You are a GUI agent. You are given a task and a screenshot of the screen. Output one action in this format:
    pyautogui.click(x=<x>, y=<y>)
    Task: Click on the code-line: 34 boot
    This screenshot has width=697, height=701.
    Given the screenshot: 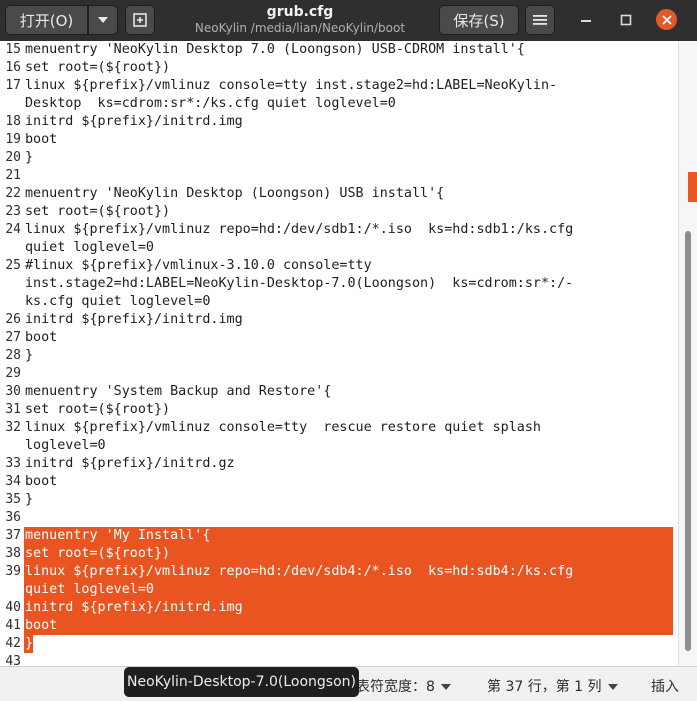 What is the action you would take?
    pyautogui.click(x=339, y=482)
    